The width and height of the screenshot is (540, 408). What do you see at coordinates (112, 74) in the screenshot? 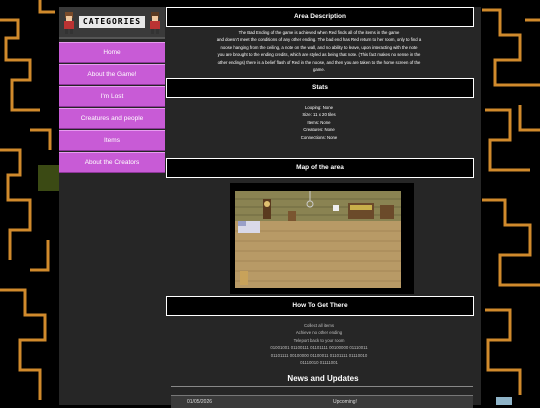
I see `nav-item-about-game: About the Game!` at bounding box center [112, 74].